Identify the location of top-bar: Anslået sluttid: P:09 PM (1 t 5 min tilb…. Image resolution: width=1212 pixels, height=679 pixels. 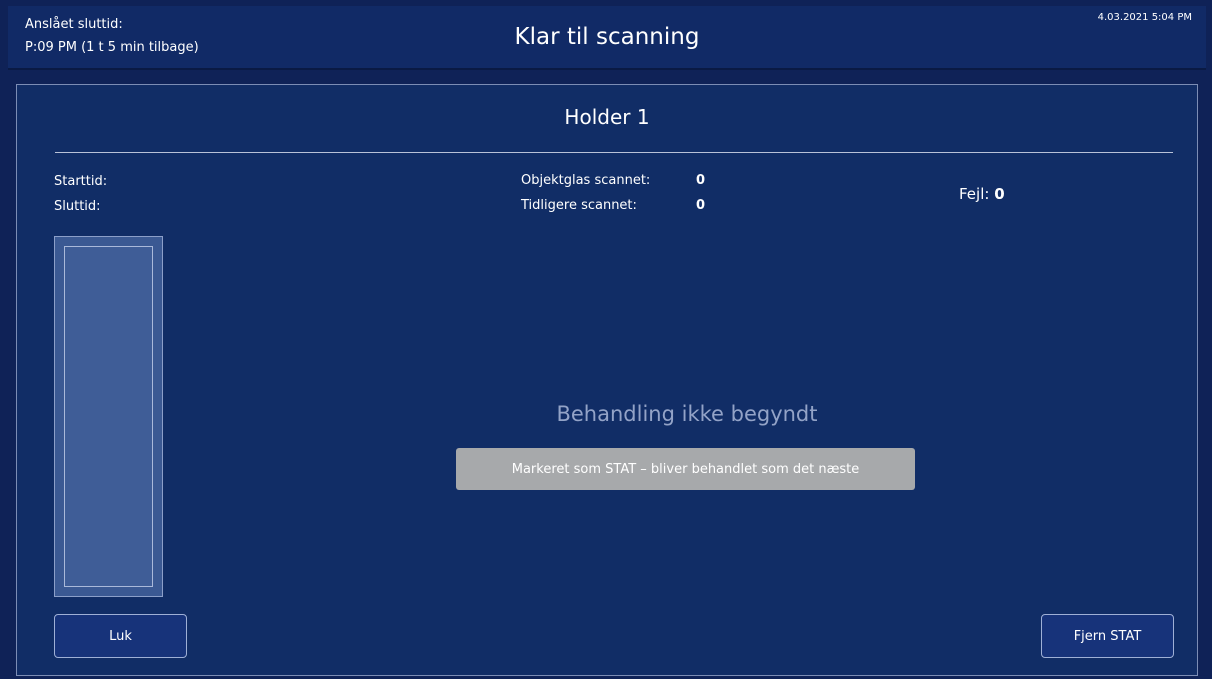
(607, 38).